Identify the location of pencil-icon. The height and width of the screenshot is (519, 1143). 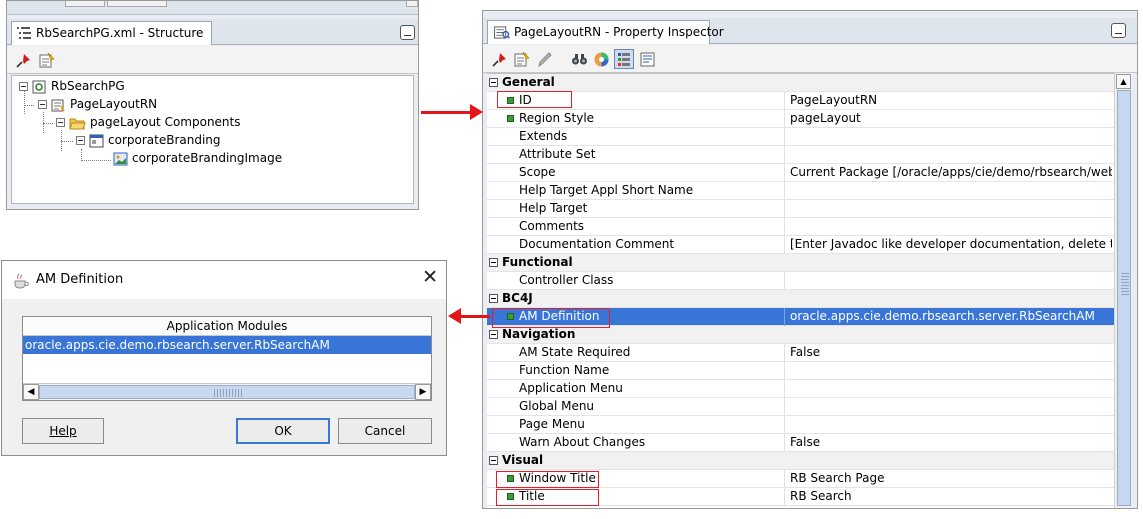
(544, 59).